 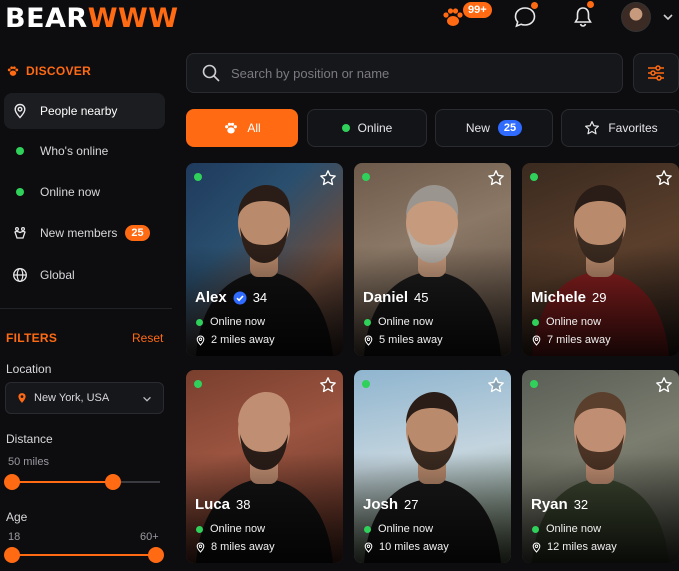 I want to click on profile-distance-text: 12 miles away, so click(x=582, y=547).